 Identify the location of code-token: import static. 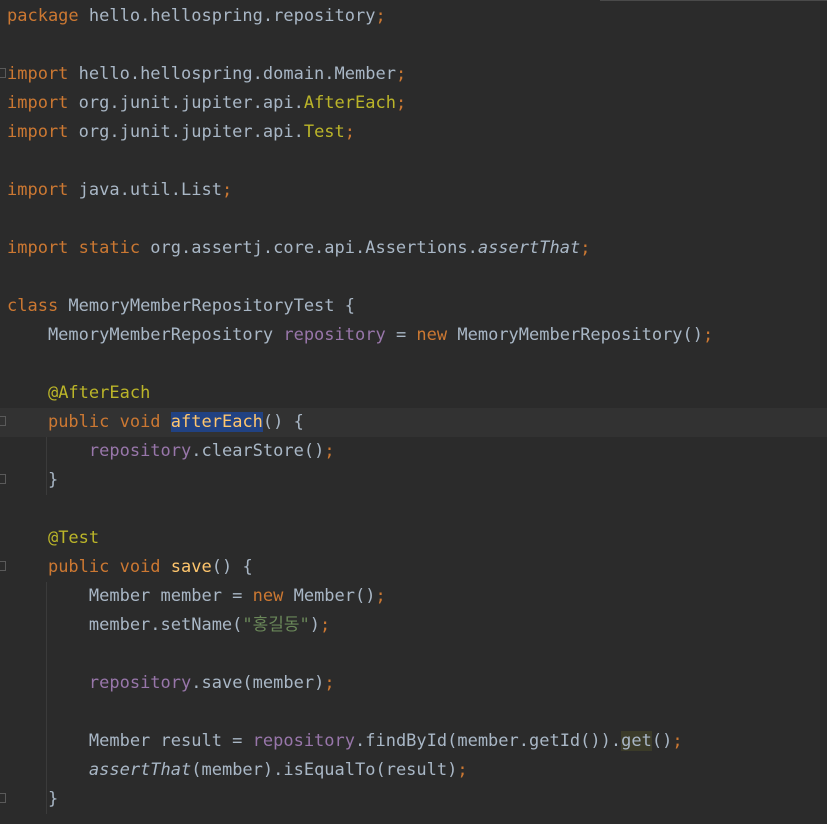
(74, 248).